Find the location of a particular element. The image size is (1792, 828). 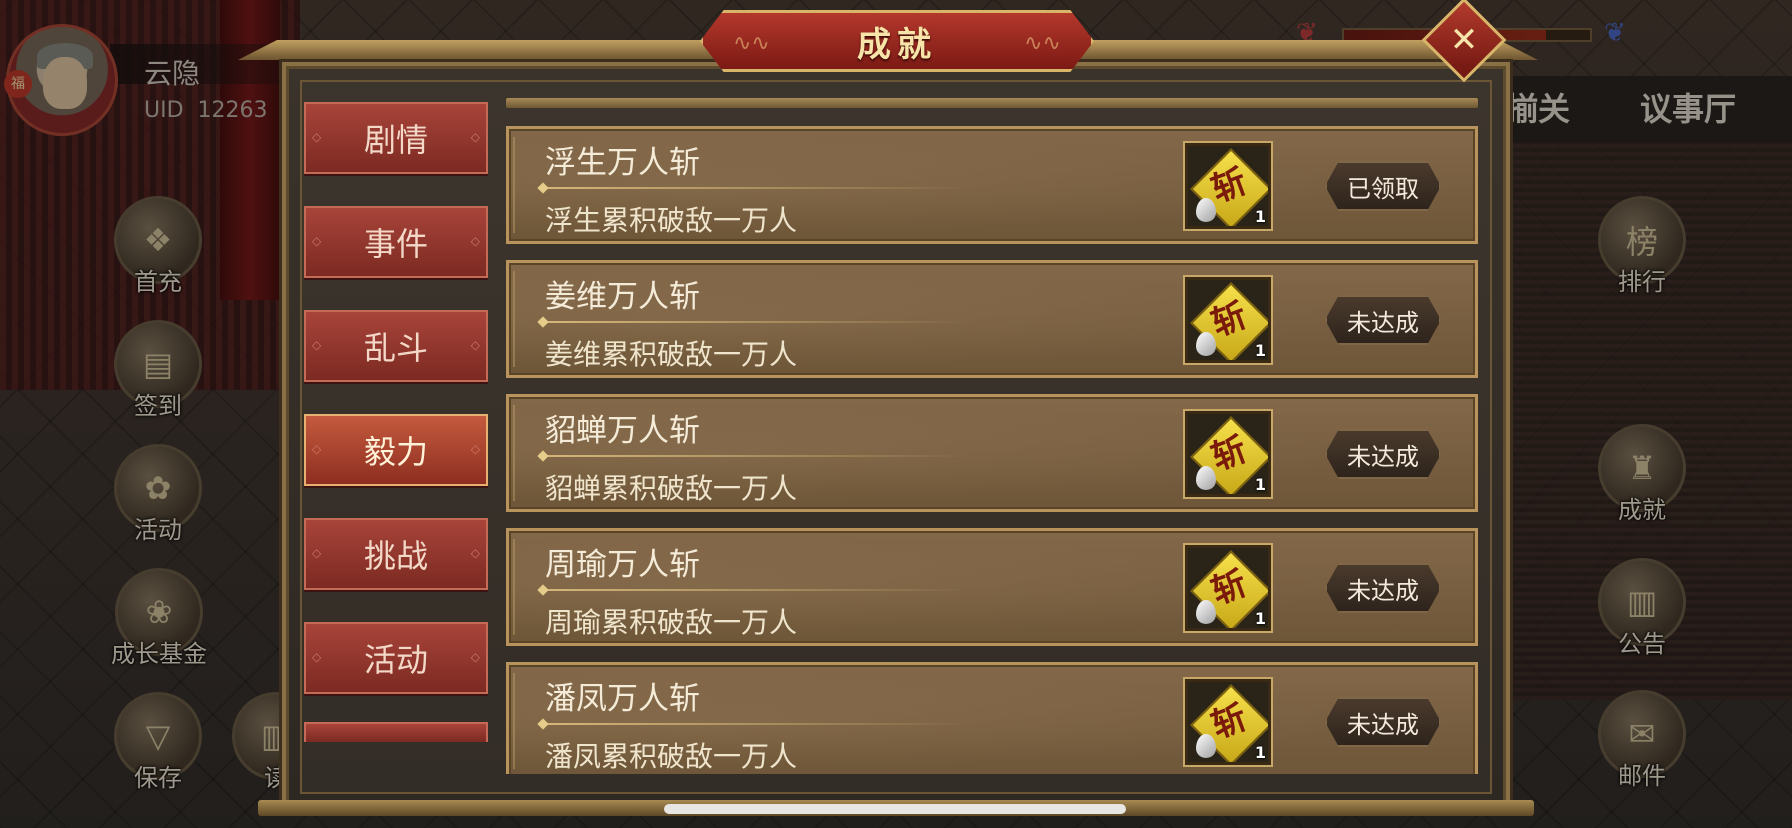

category-tab-label: 乱斗 is located at coordinates (395, 348).